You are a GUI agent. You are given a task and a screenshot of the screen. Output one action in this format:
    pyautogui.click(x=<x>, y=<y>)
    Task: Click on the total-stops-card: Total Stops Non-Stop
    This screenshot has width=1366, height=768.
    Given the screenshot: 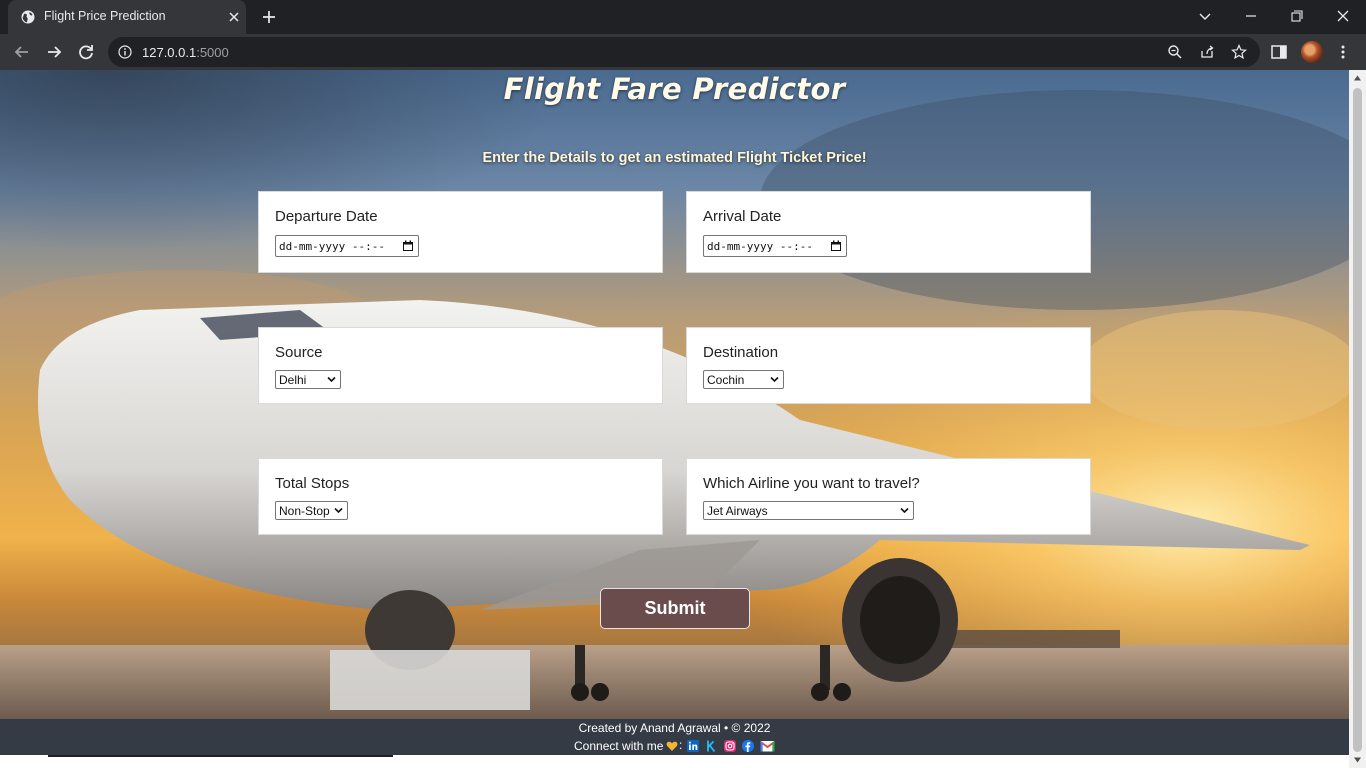 What is the action you would take?
    pyautogui.click(x=460, y=496)
    